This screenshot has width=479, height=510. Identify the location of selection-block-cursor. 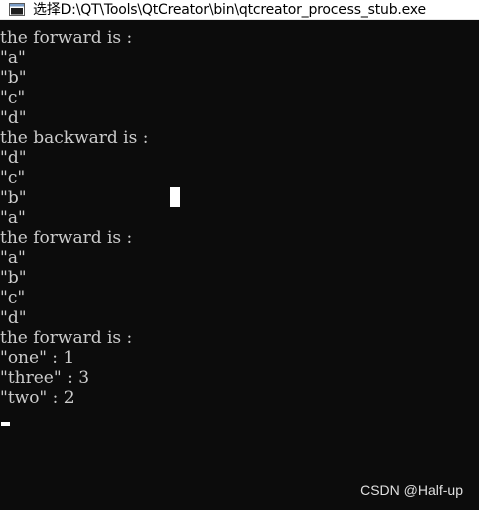
(175, 197).